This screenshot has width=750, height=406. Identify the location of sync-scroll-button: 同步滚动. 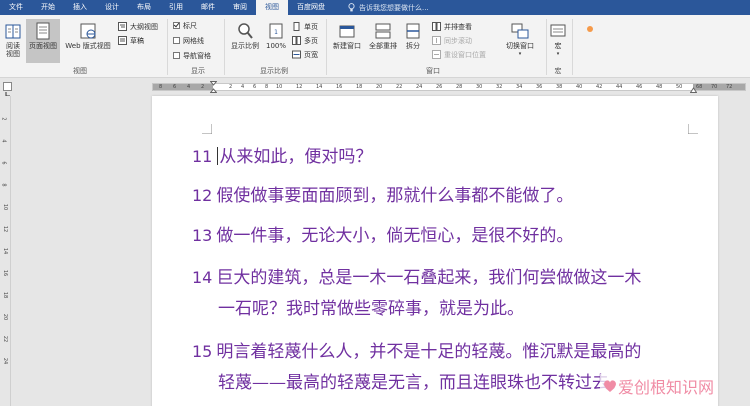
(452, 40).